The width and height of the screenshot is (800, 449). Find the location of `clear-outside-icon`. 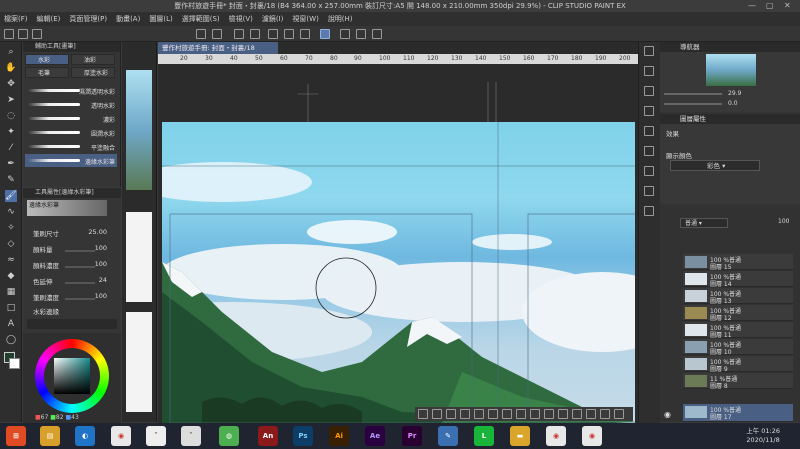

clear-outside-icon is located at coordinates (451, 414).